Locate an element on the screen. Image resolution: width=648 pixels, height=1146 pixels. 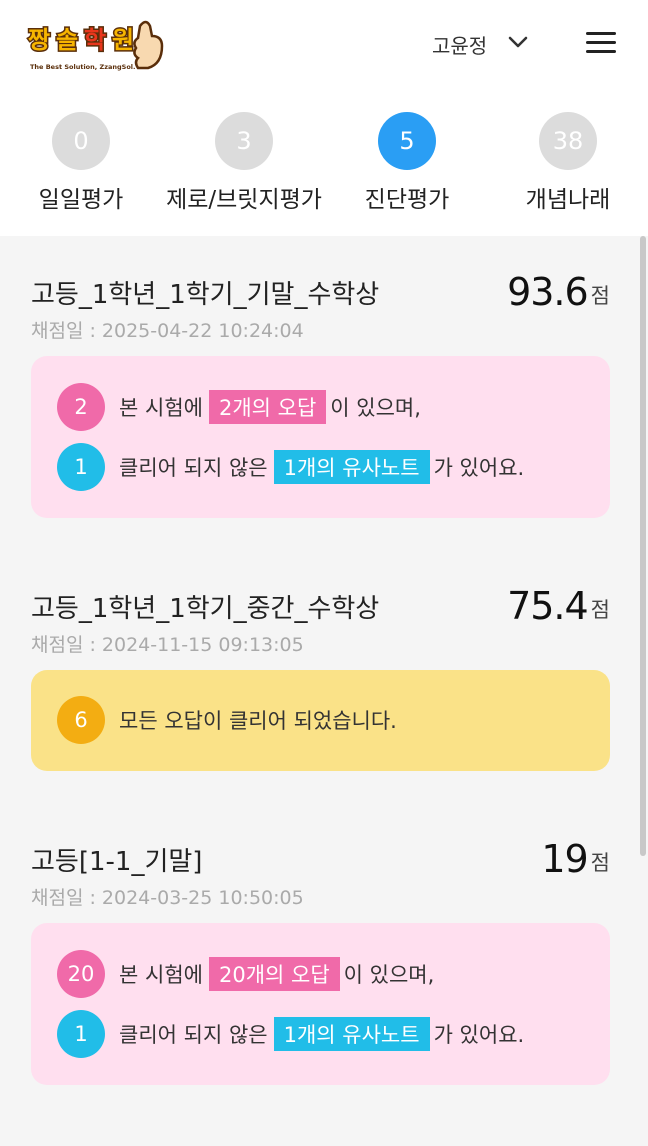
tab-label: 제로/브릿지평가 is located at coordinates (244, 200).